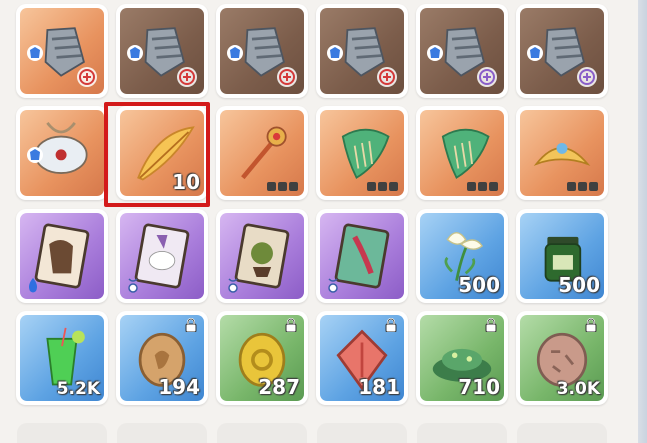 The height and width of the screenshot is (443, 647). I want to click on inventory-slot: 710, so click(462, 358).